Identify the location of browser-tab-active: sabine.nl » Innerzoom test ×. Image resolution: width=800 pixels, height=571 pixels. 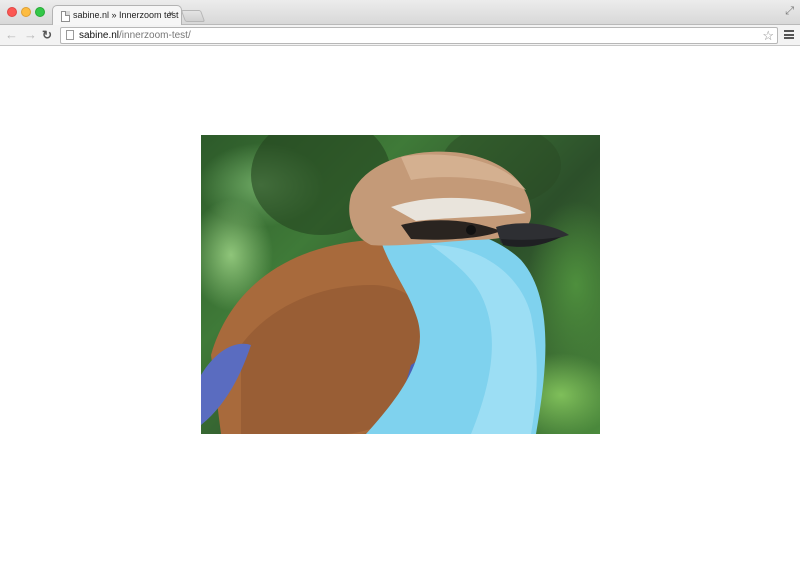
(117, 15).